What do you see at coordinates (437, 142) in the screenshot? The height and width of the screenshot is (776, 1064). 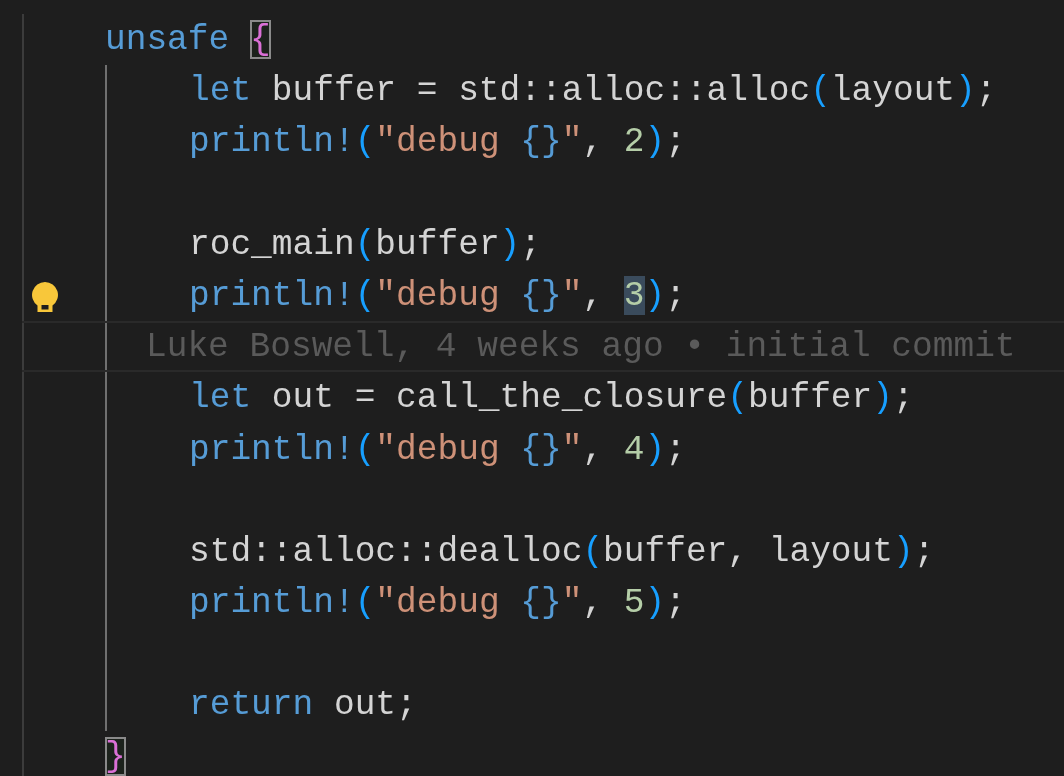 I see `code-line: println!("debug {}", 2);` at bounding box center [437, 142].